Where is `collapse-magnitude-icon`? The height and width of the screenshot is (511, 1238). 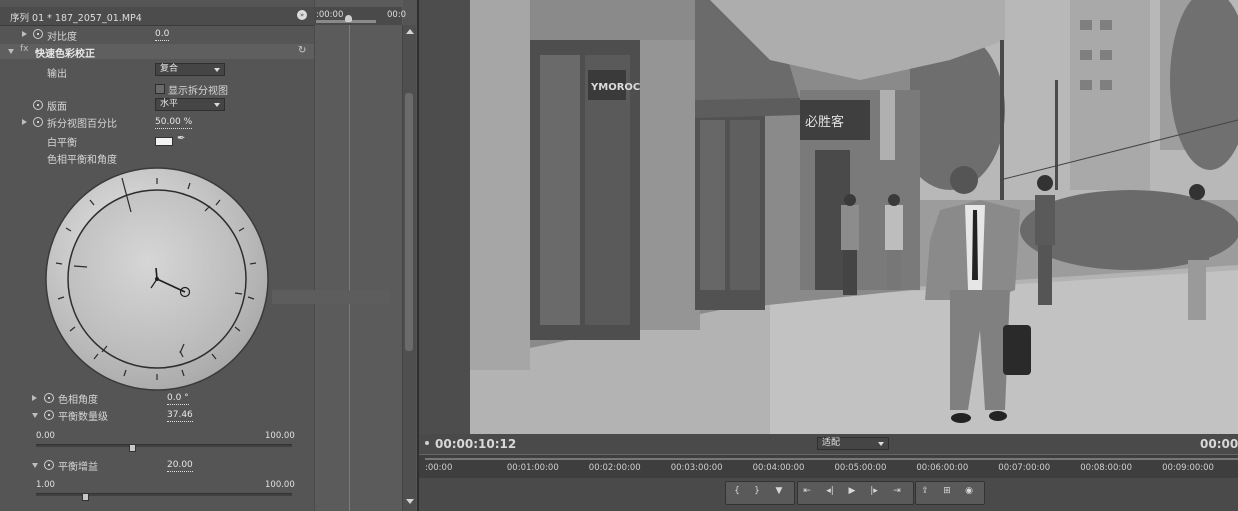
collapse-magnitude-icon is located at coordinates (35, 415).